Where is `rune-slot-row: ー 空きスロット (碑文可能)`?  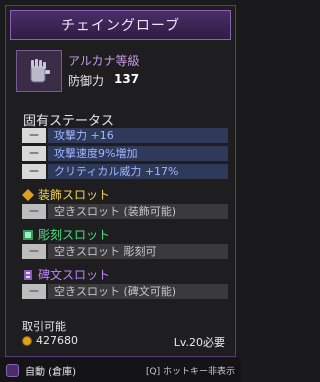
rune-slot-row: ー 空きスロット (碑文可能) is located at coordinates (125, 291).